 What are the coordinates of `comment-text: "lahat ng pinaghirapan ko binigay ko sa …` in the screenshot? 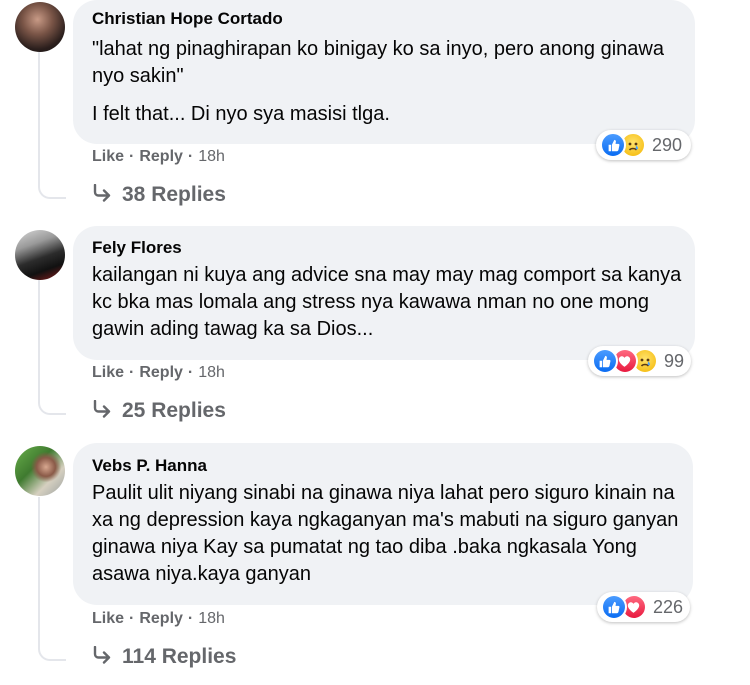 It's located at (378, 62).